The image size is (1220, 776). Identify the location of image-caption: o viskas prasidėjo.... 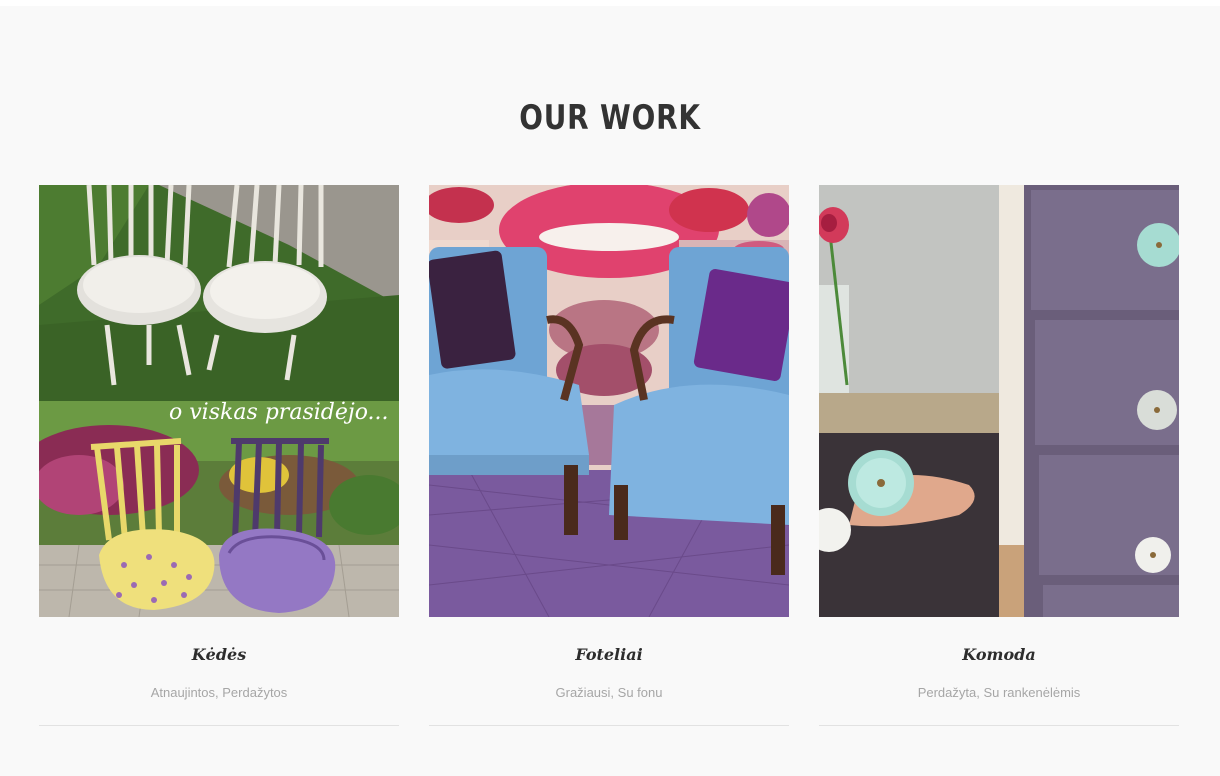
(279, 412).